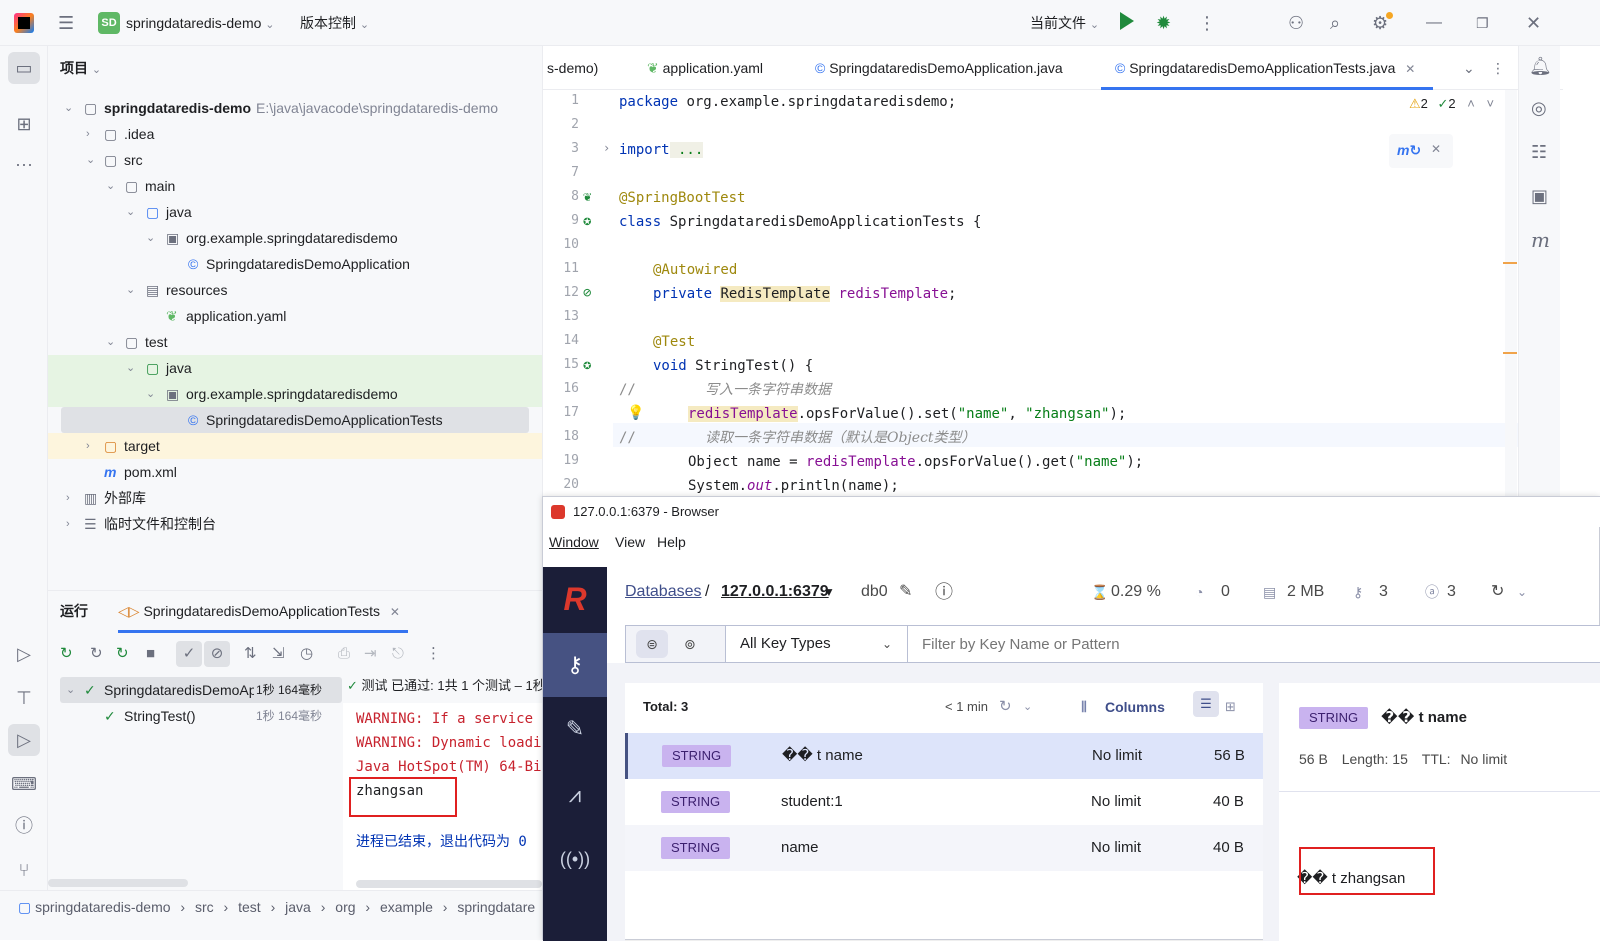  Describe the element at coordinates (118, 883) in the screenshot. I see `test-tree-scrollbar` at that location.